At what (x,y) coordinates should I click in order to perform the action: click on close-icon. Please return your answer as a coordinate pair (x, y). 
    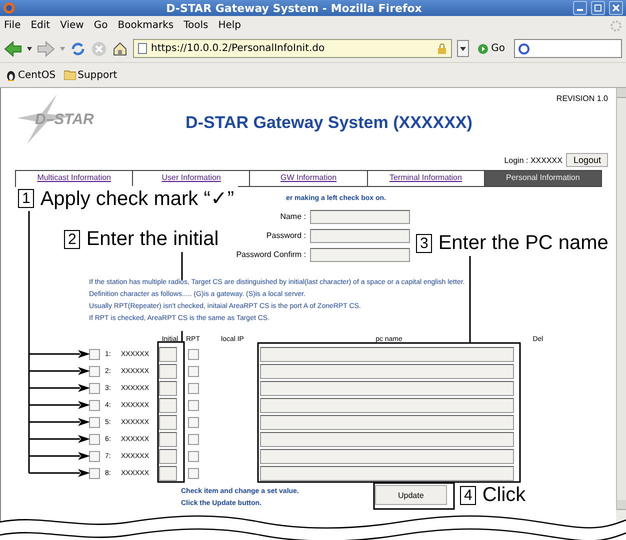
    Looking at the image, I should click on (616, 8).